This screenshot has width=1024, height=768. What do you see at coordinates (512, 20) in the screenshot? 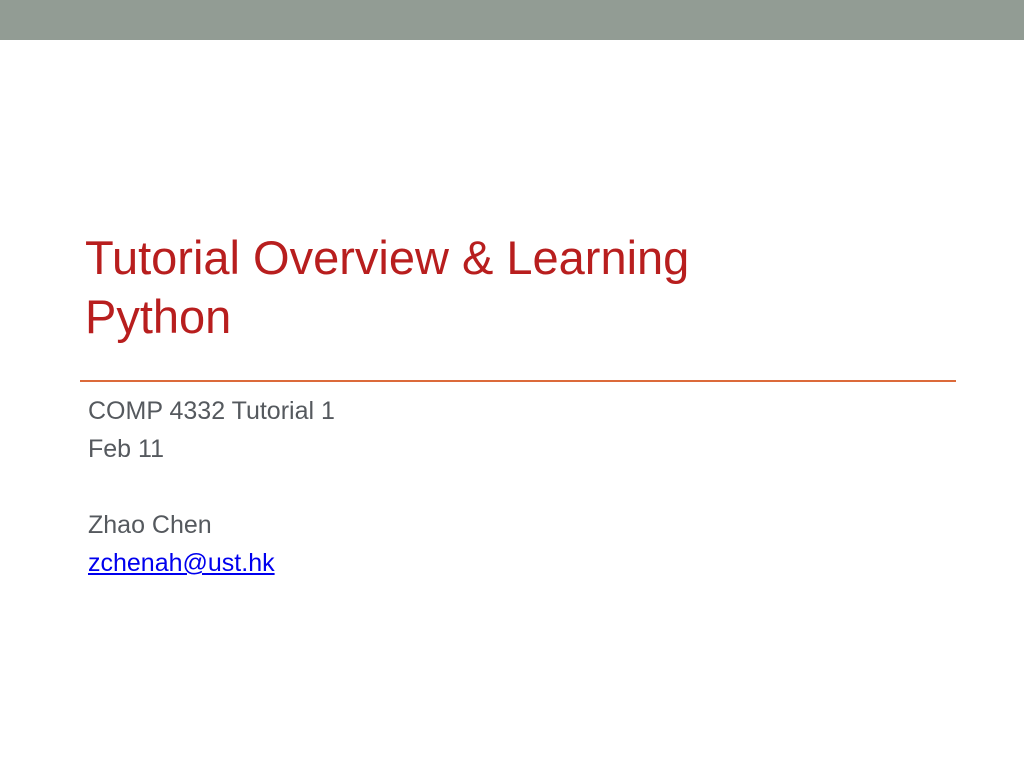
I see `top-accent-bar` at bounding box center [512, 20].